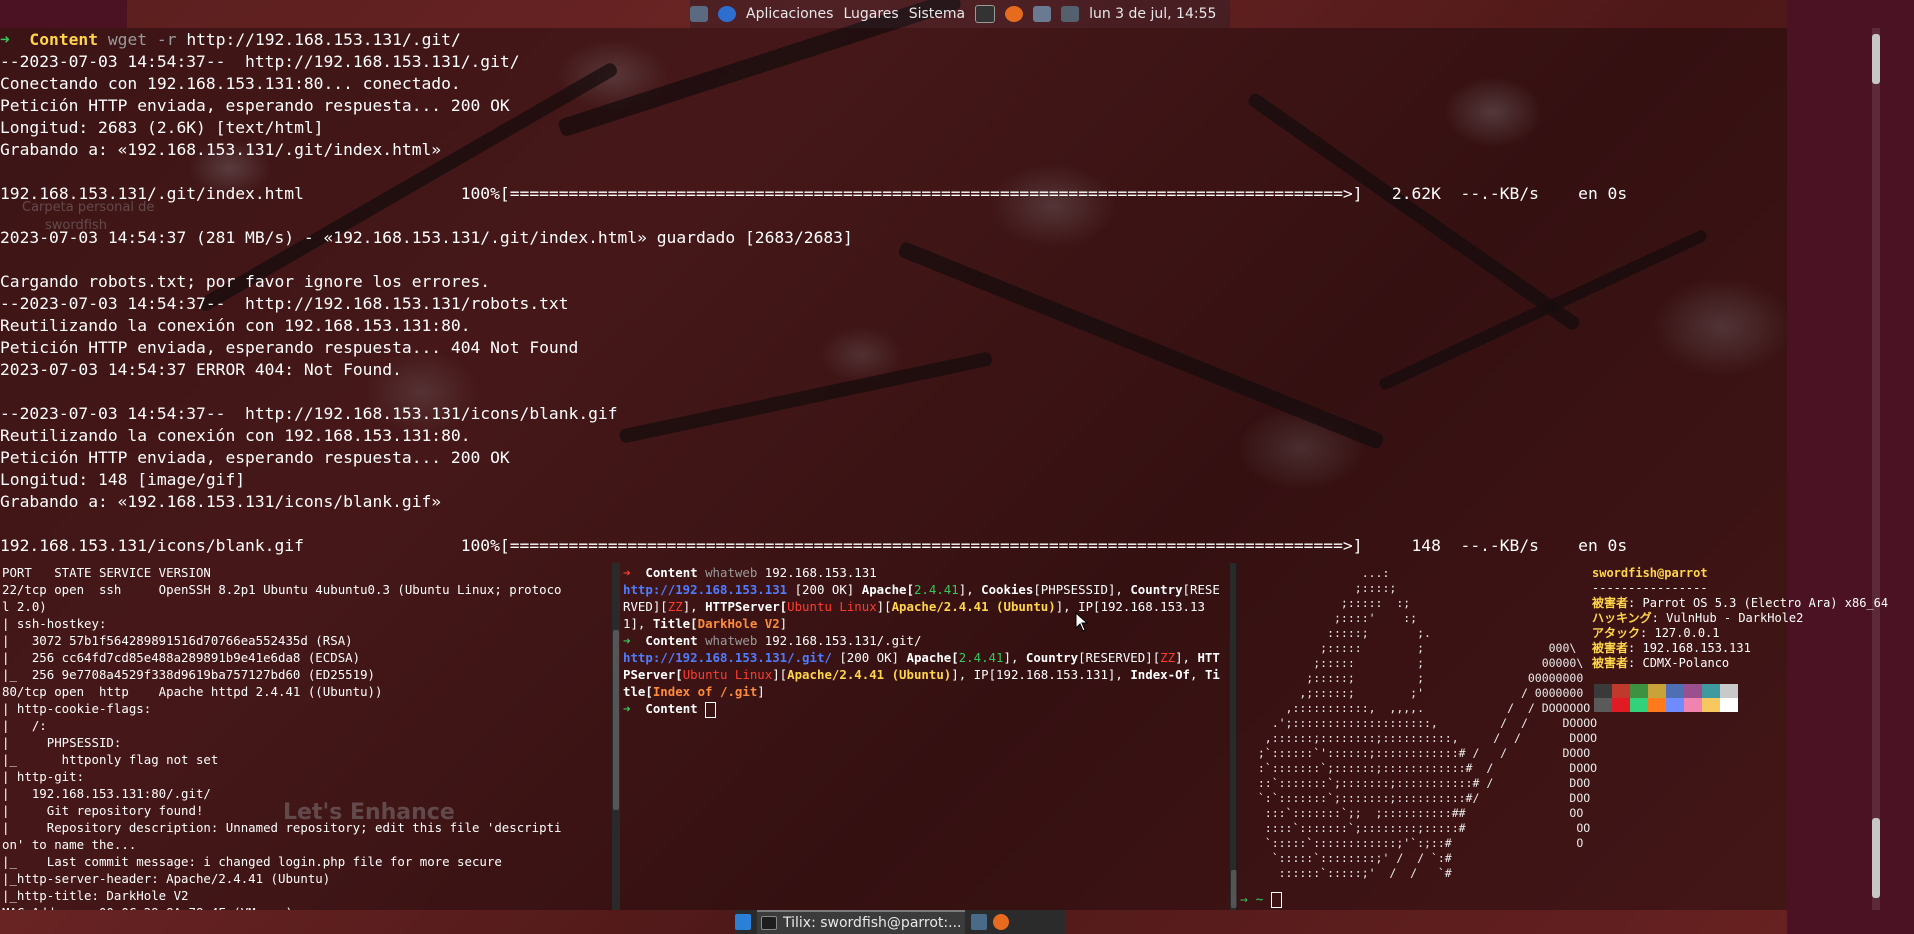  What do you see at coordinates (77, 708) in the screenshot?
I see `nmap-output-line: | http-cookie-flags:` at bounding box center [77, 708].